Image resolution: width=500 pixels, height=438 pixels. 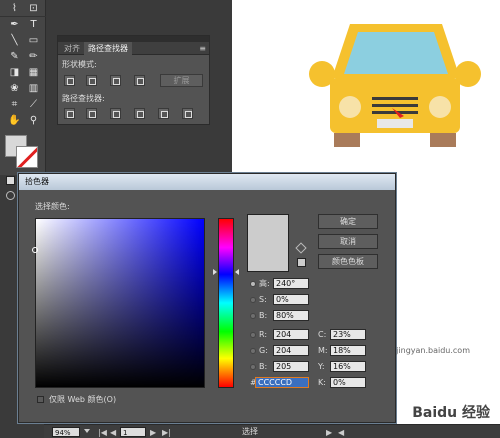 I want to click on page-field: 1, so click(x=133, y=432).